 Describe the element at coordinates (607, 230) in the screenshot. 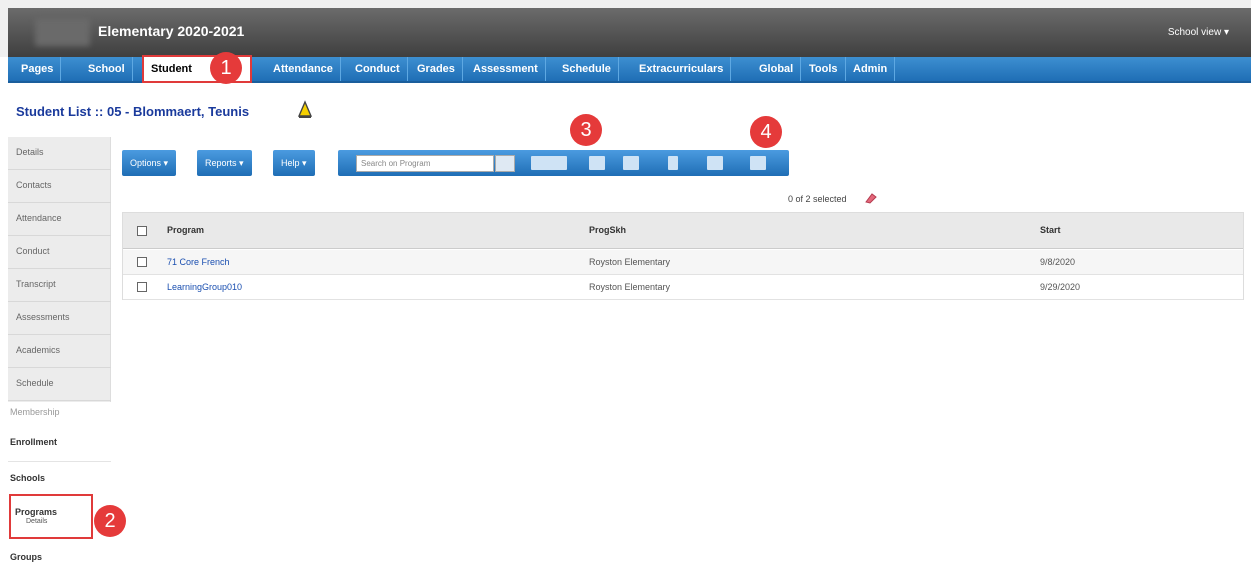

I see `column-header-progskh: ProgSkh` at that location.